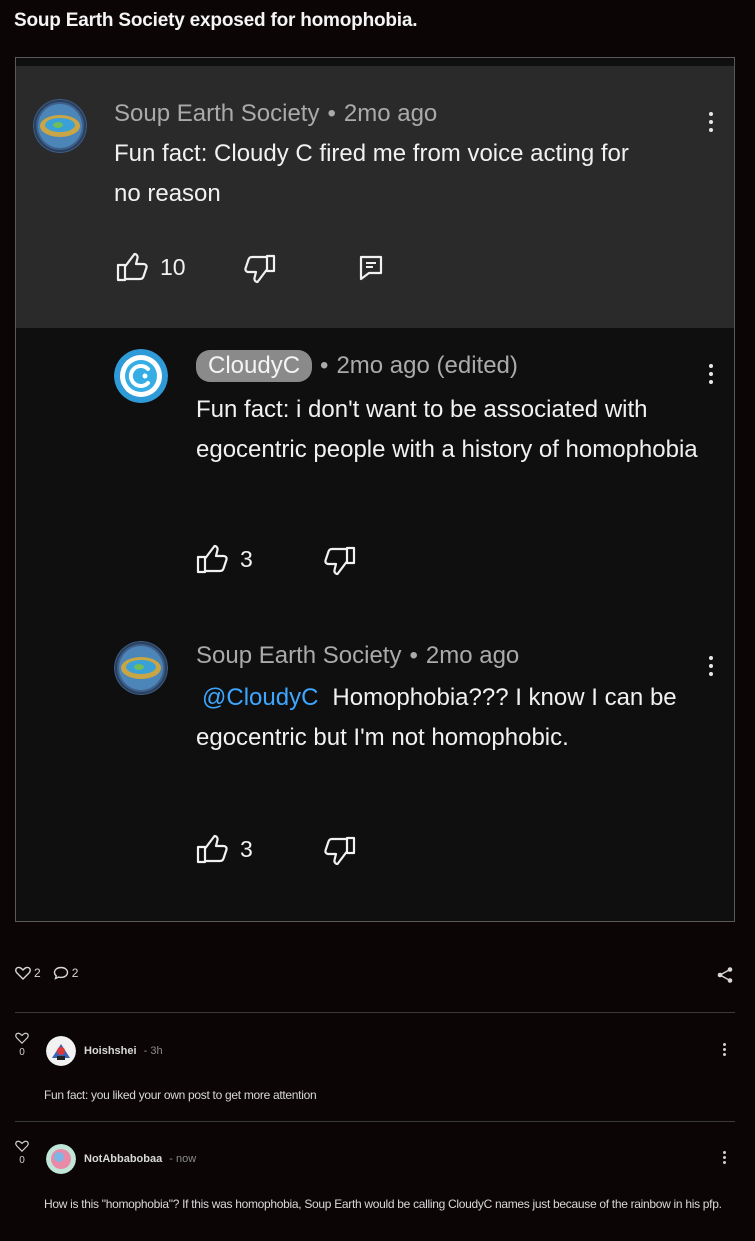 This screenshot has height=1241, width=755. What do you see at coordinates (173, 266) in the screenshot?
I see `like-count: 10` at bounding box center [173, 266].